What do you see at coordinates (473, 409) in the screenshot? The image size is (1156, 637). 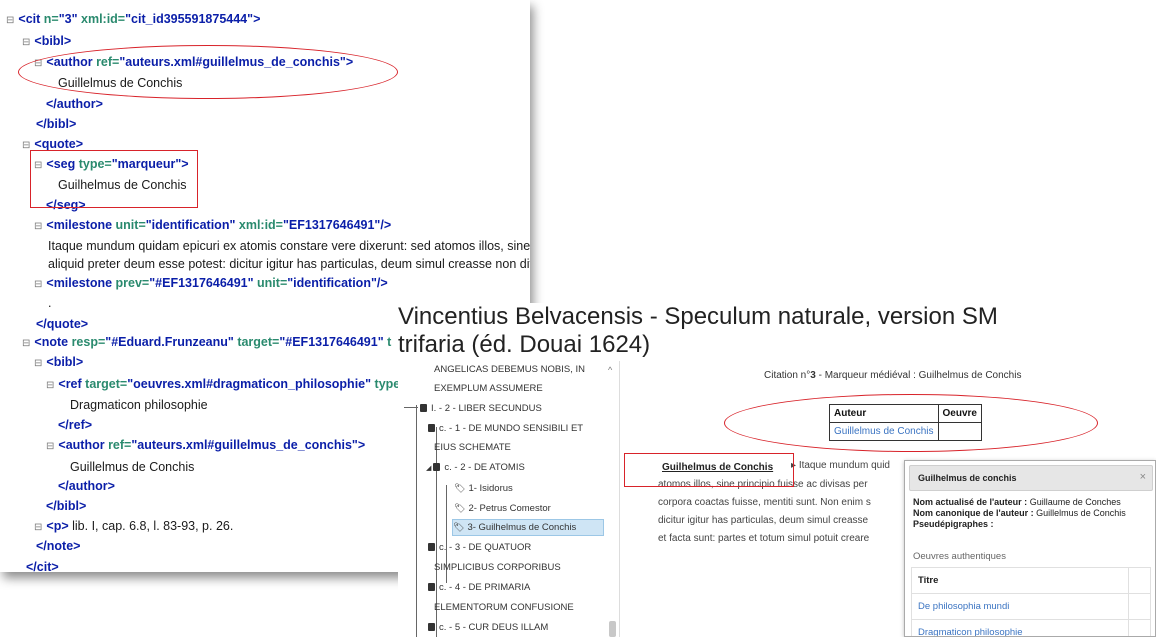 I see `tree-item-book: I. - 2 - LIBER SECUNDUS` at bounding box center [473, 409].